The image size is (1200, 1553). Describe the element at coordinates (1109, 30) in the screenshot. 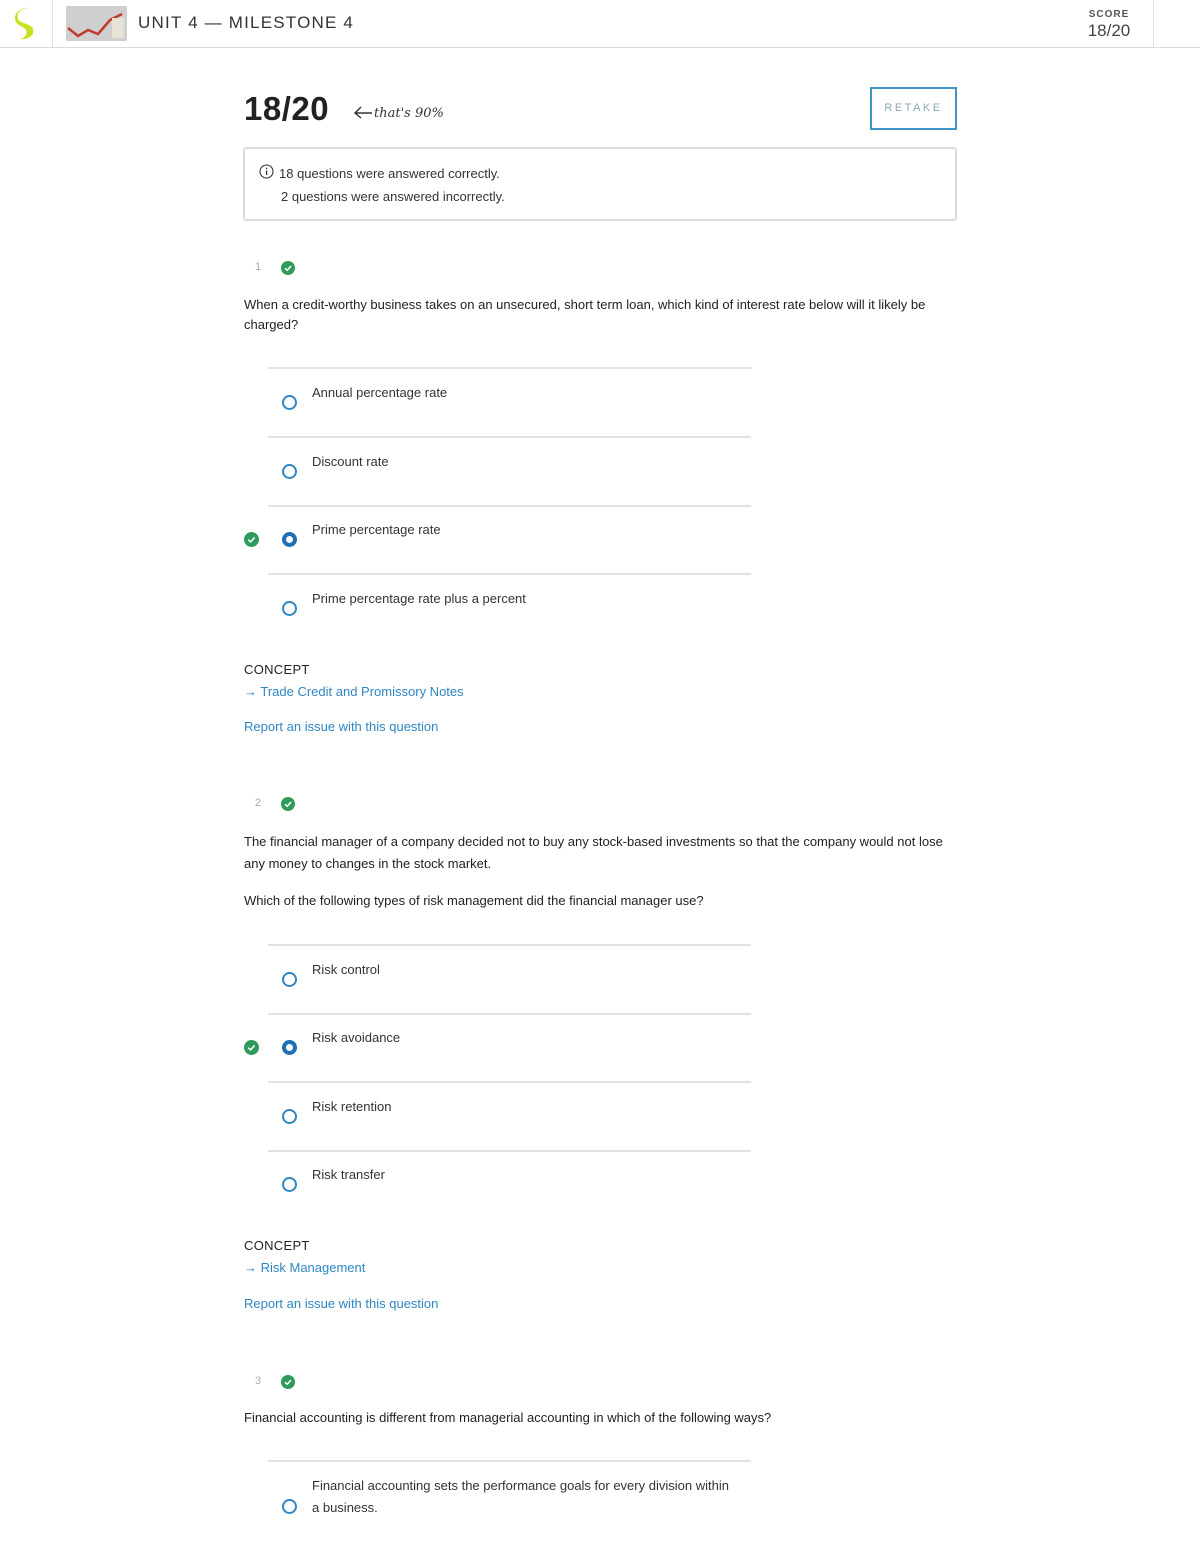

I see `score-value: 18/20` at that location.